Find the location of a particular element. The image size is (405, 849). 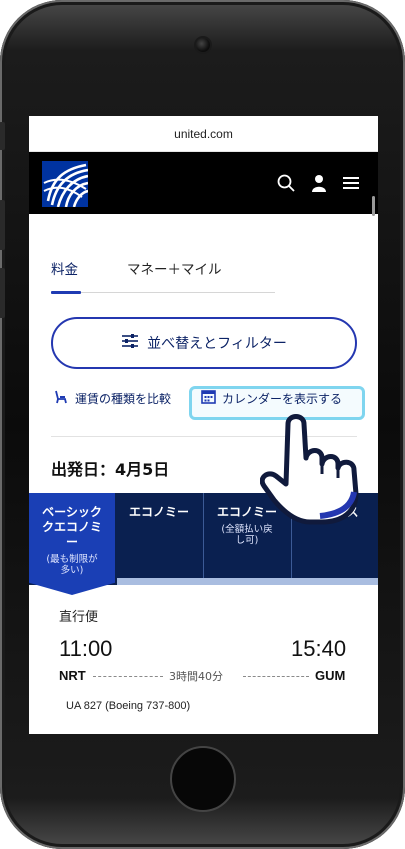

globe-logo is located at coordinates (65, 184).